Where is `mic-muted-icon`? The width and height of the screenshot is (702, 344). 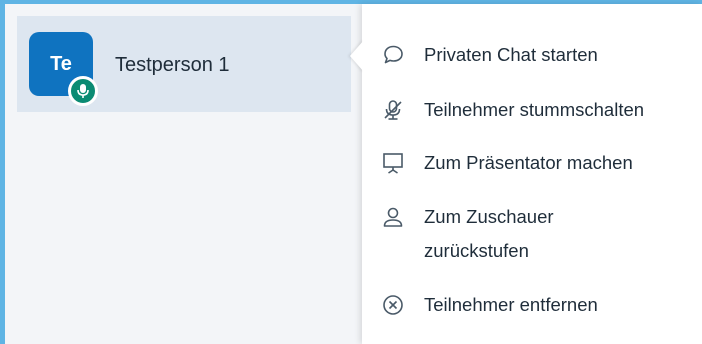 mic-muted-icon is located at coordinates (393, 110).